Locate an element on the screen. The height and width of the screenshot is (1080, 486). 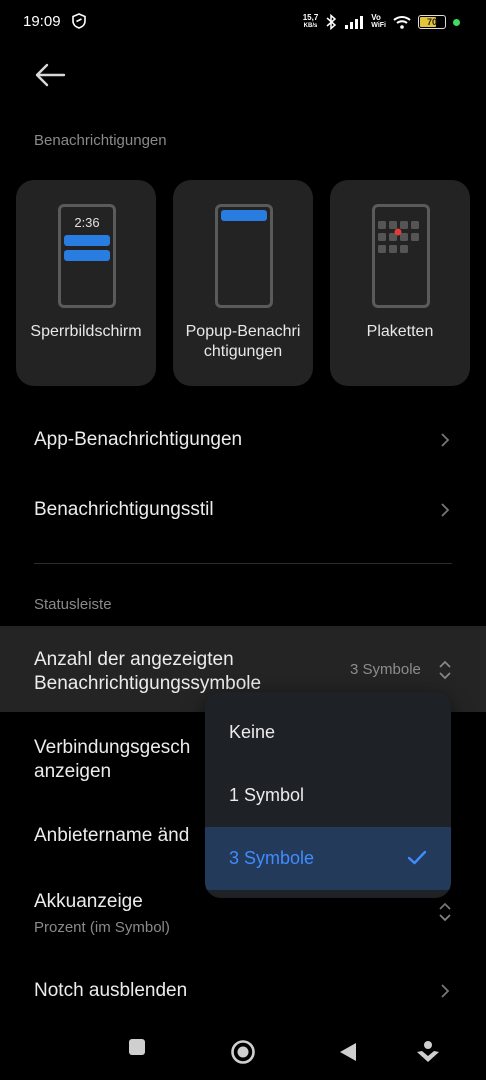
wifi-icon is located at coordinates (402, 22).